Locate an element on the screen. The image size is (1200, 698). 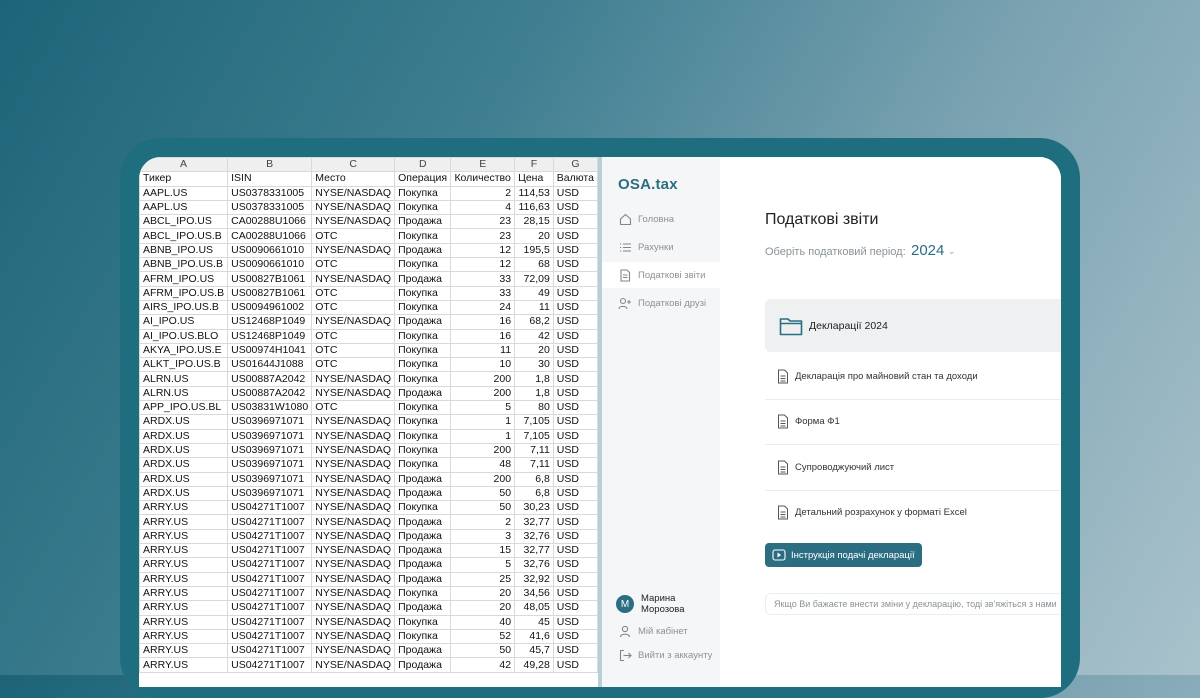
header-cell: ISIN is located at coordinates (270, 179).